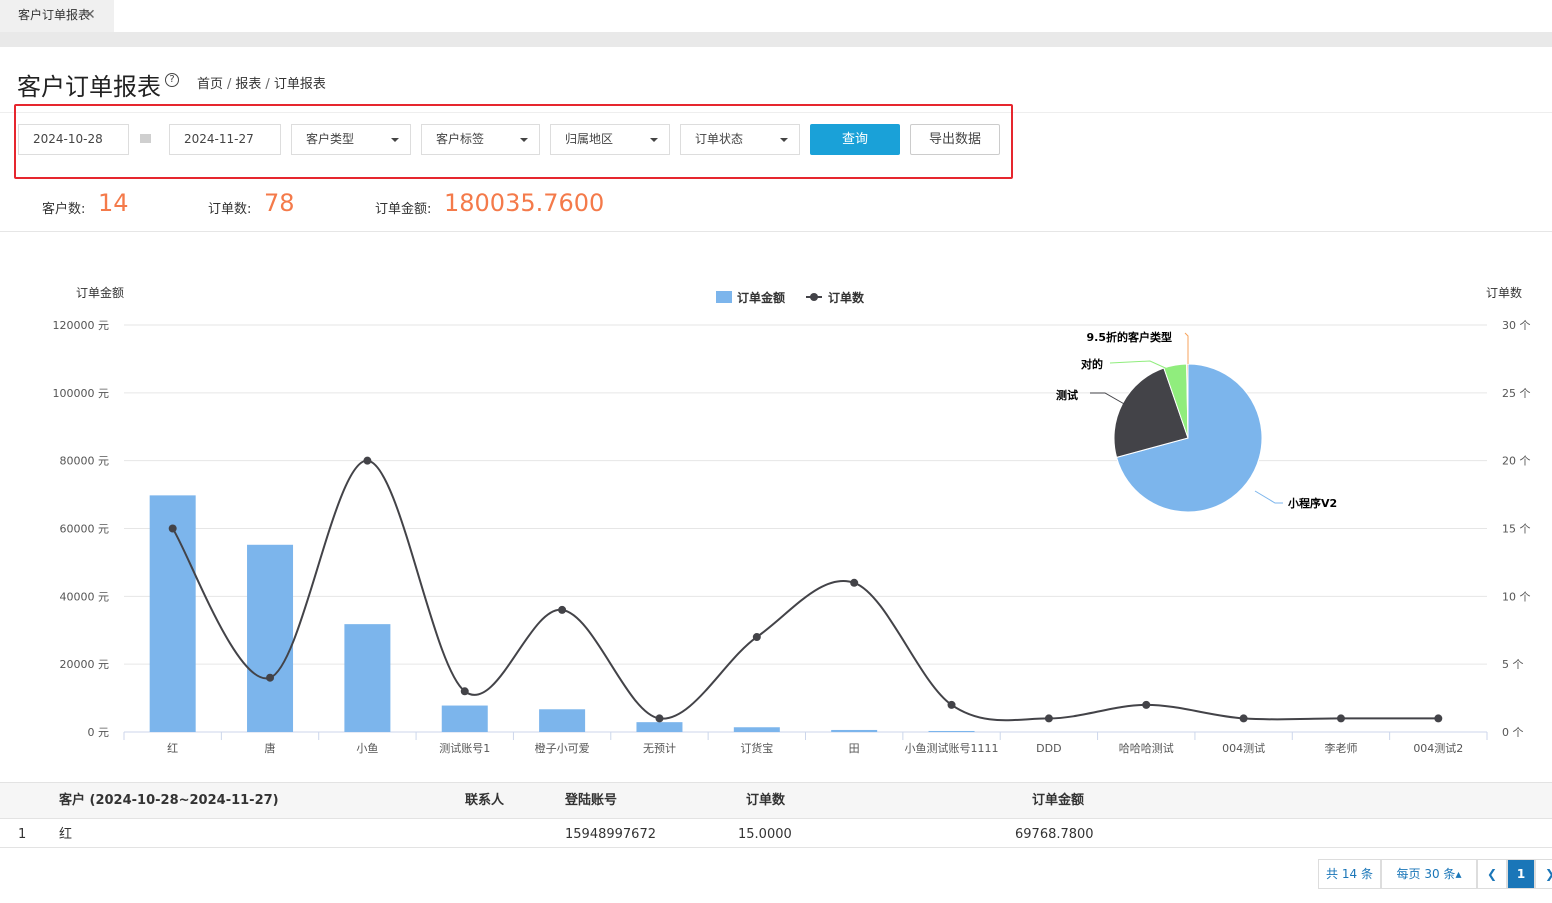  What do you see at coordinates (172, 748) in the screenshot?
I see `x-tick-label: 红` at bounding box center [172, 748].